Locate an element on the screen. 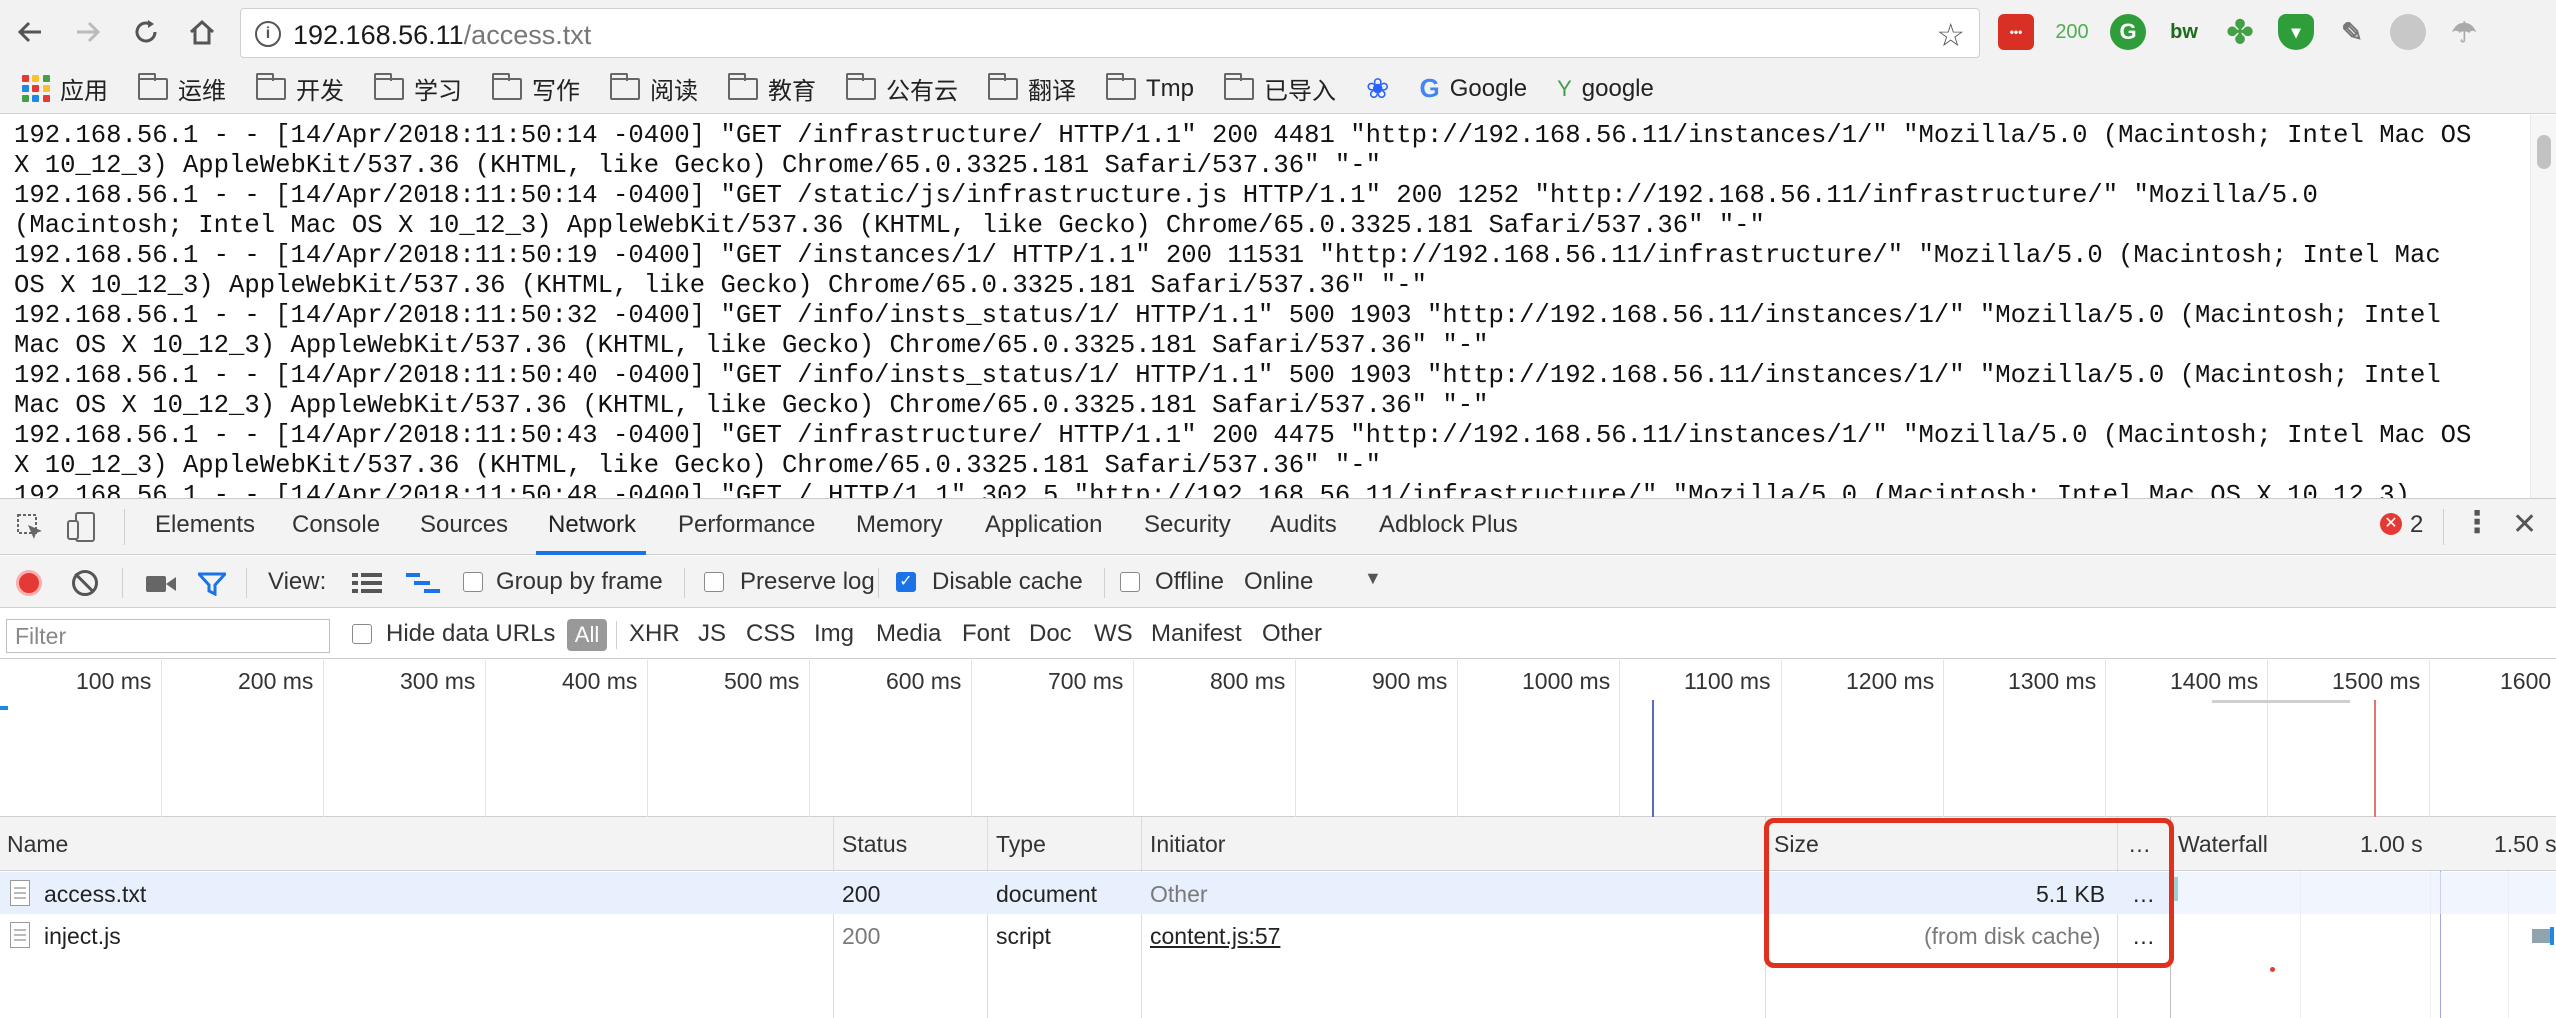  column-header-initiator: Initiator is located at coordinates (1187, 844).